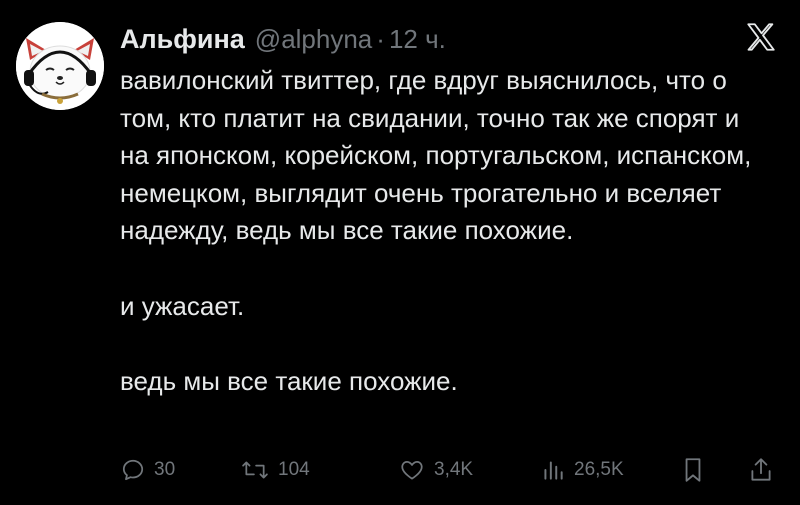  I want to click on bookmark-button, so click(693, 470).